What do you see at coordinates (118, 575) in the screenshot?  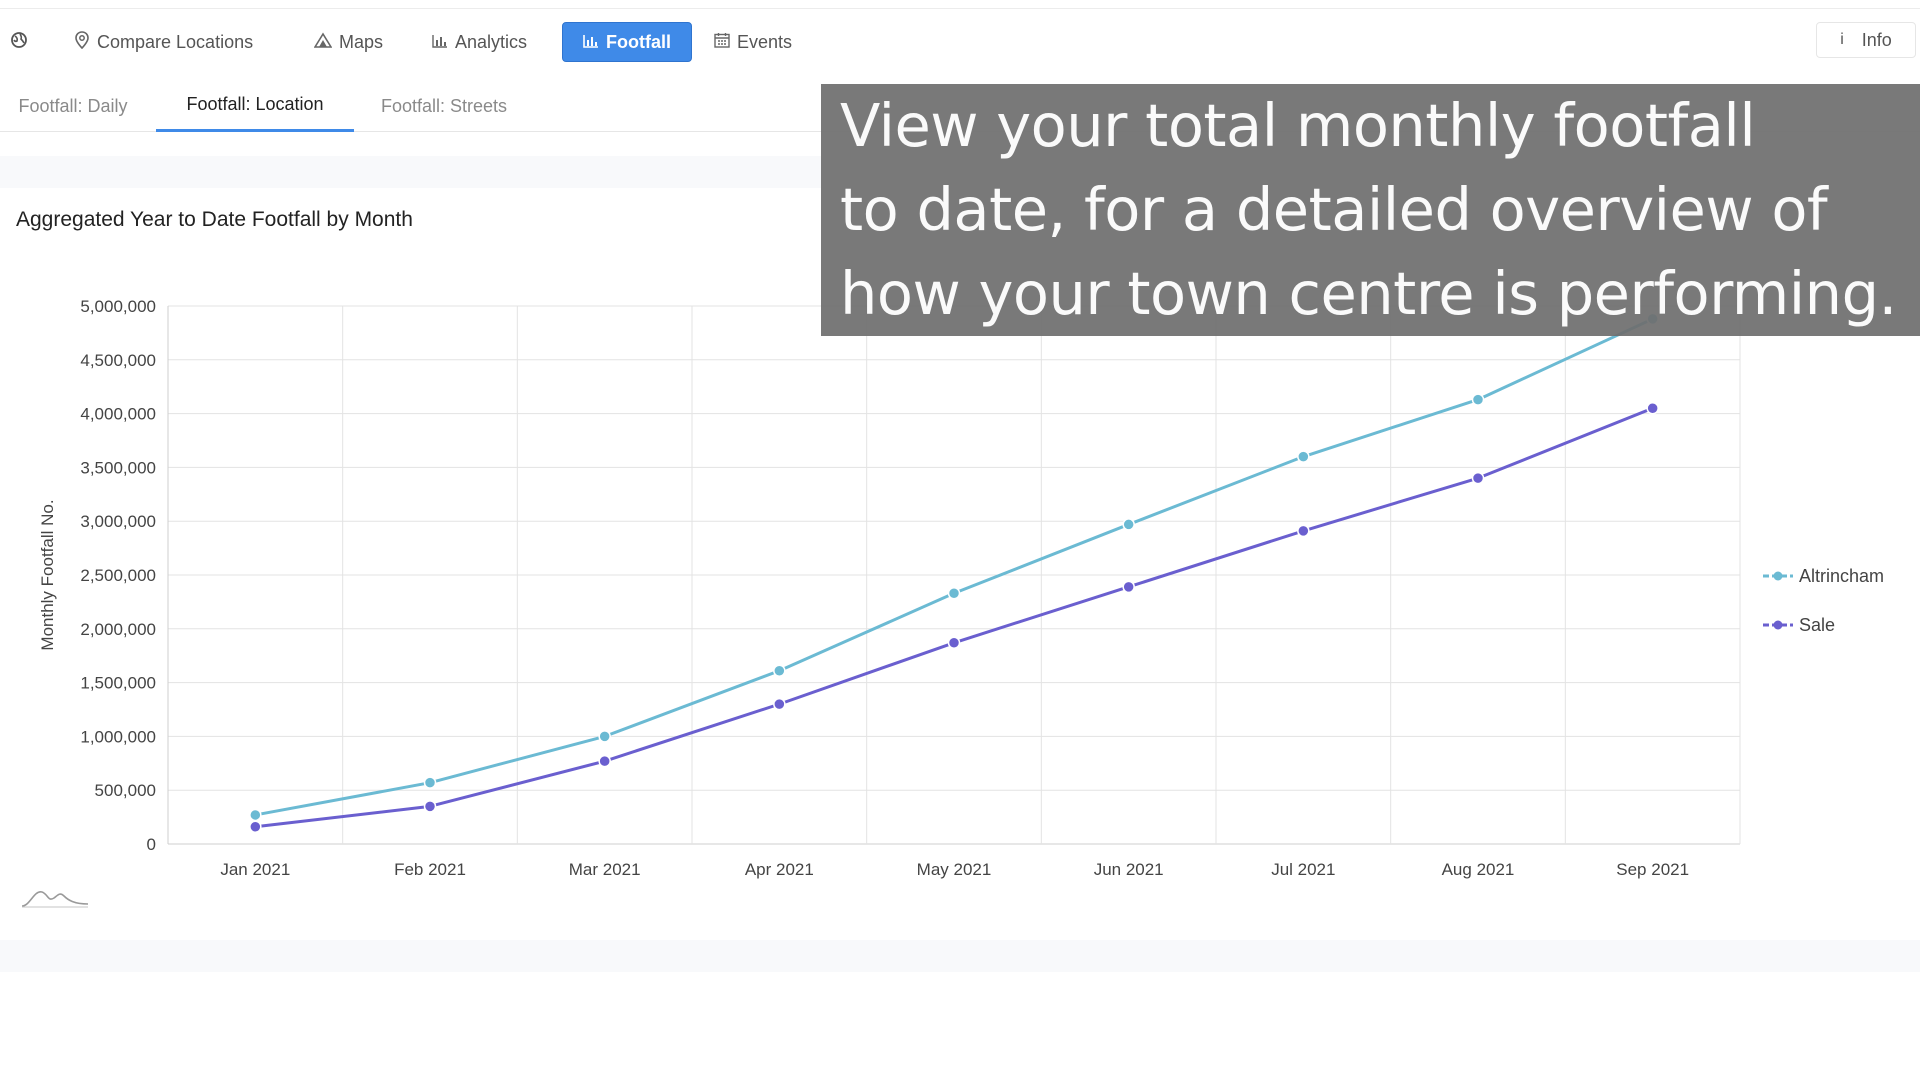 I see `y-tick-label: 2,500,000` at bounding box center [118, 575].